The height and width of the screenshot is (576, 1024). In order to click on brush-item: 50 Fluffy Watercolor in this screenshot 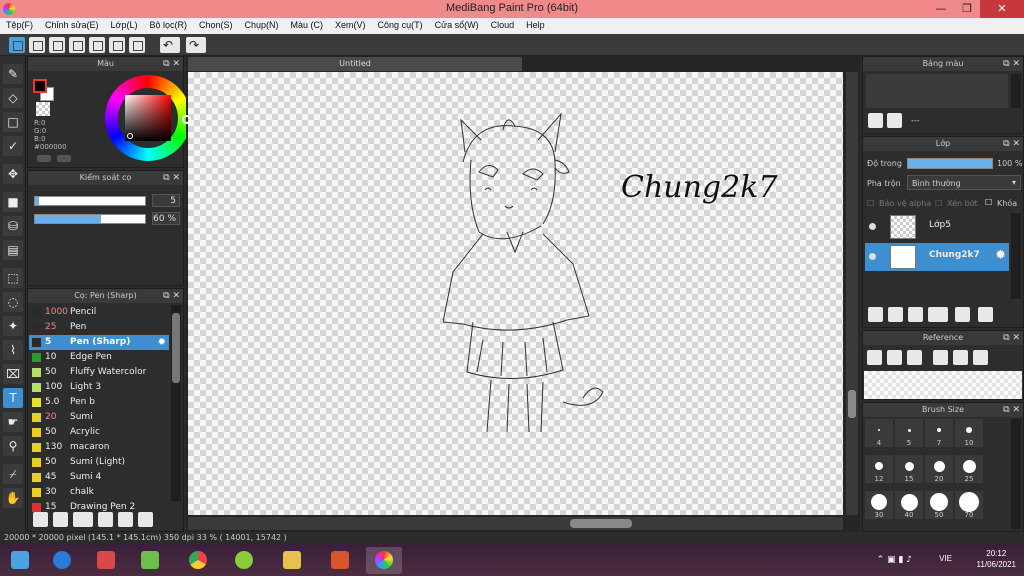, I will do `click(99, 372)`.